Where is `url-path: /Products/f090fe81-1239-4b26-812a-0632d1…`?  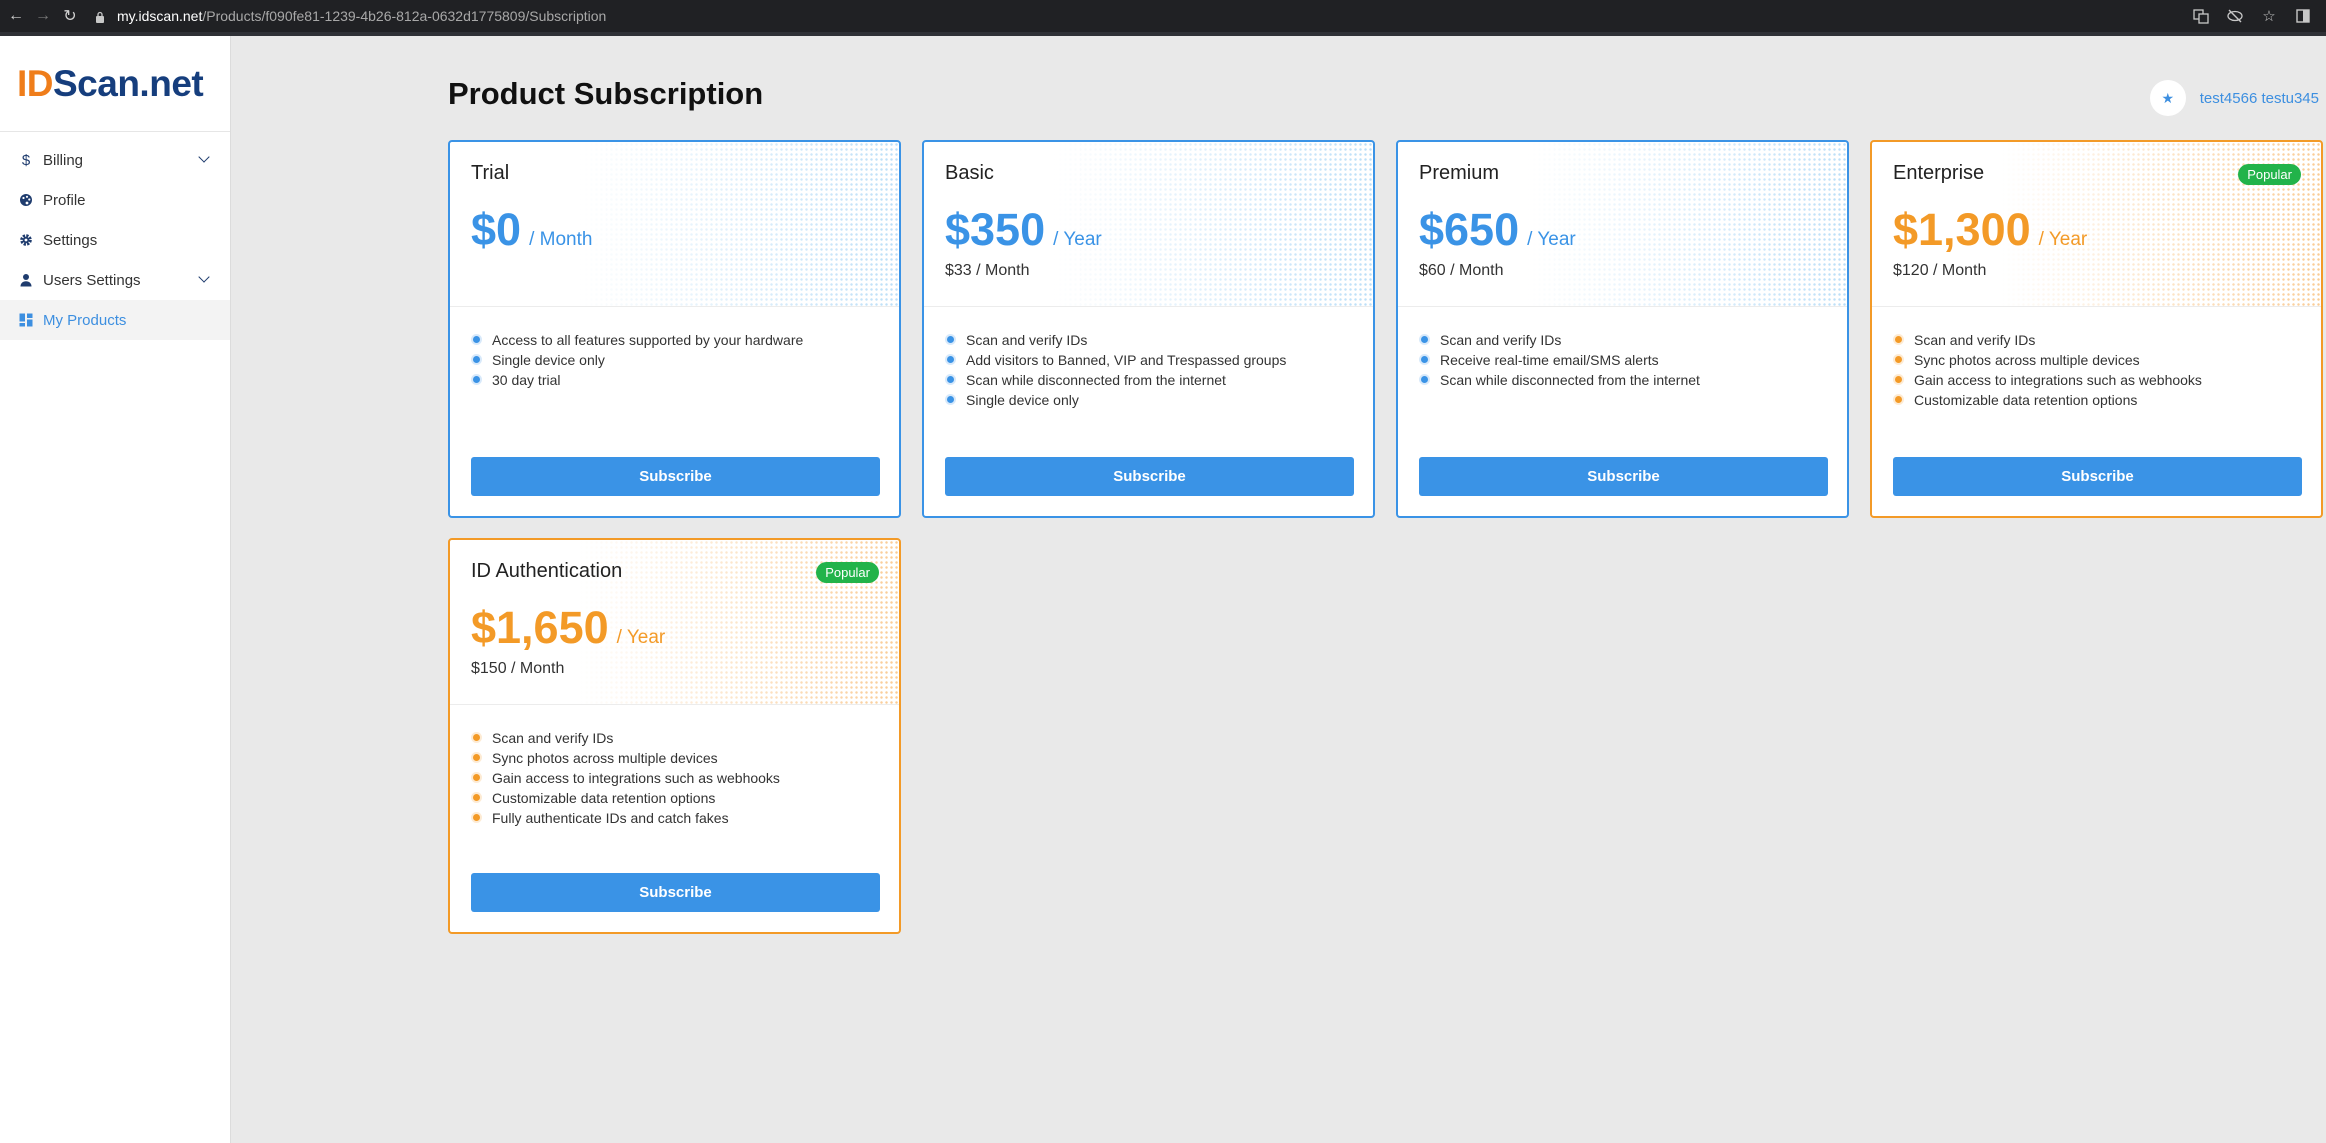
url-path: /Products/f090fe81-1239-4b26-812a-0632d1… is located at coordinates (404, 16).